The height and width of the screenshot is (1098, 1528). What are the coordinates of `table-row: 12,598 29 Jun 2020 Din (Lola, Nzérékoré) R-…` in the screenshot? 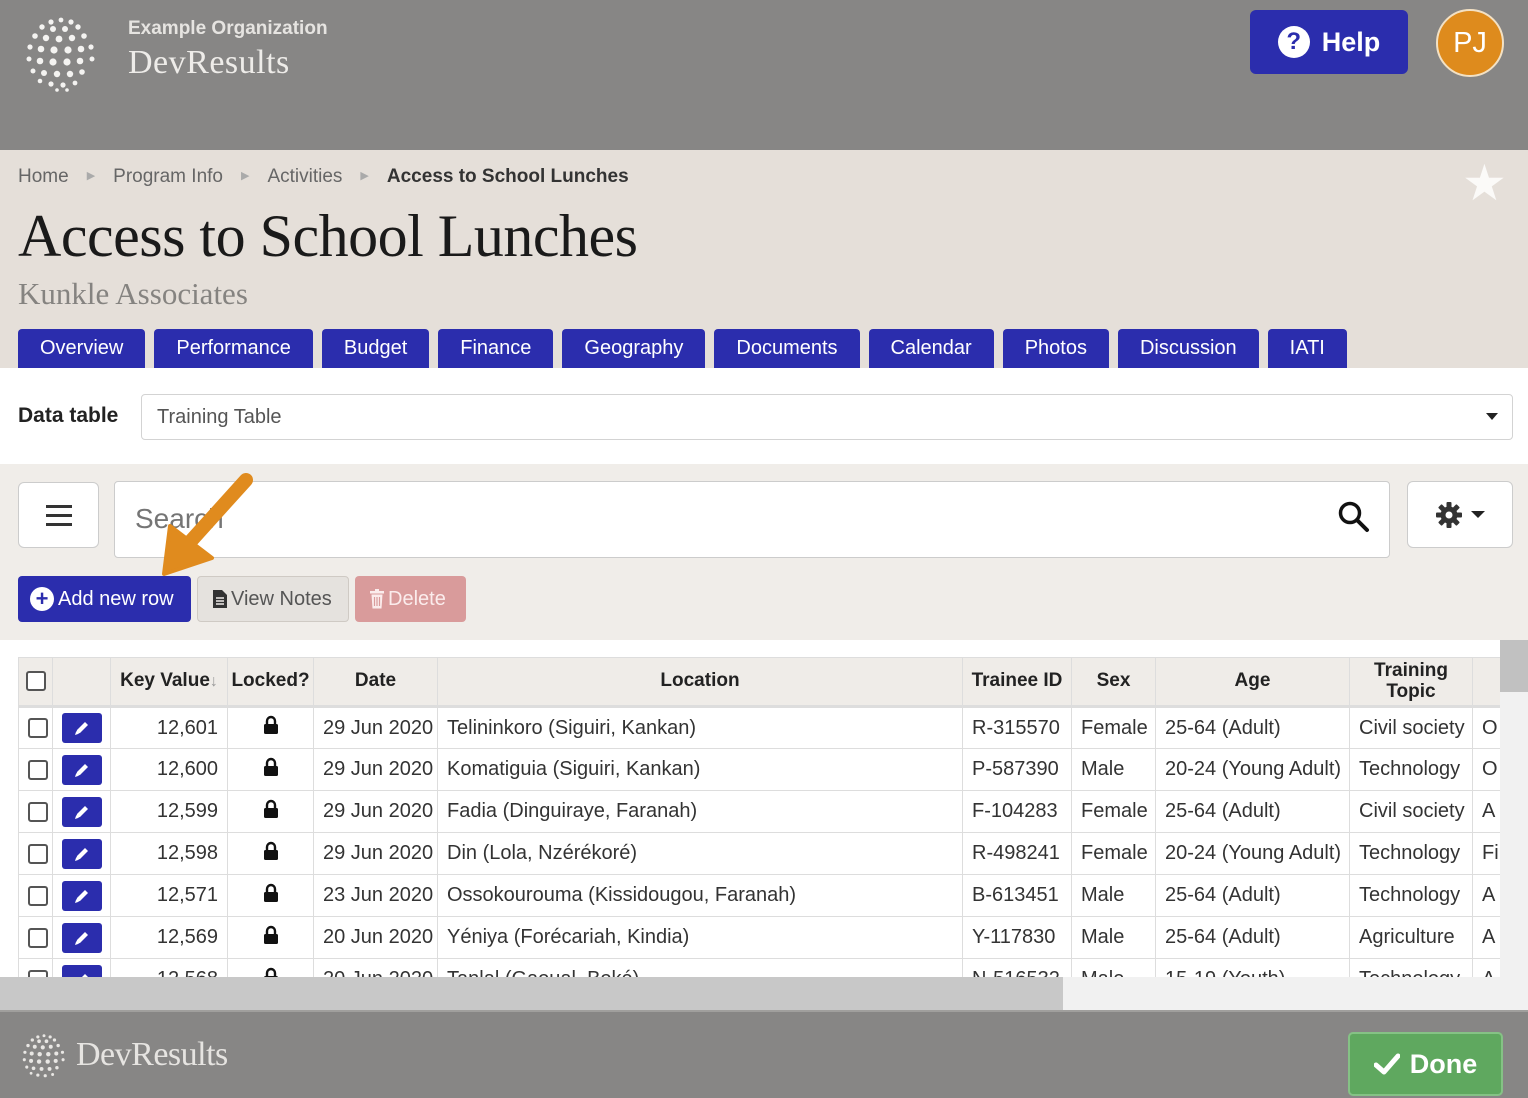 It's located at (759, 853).